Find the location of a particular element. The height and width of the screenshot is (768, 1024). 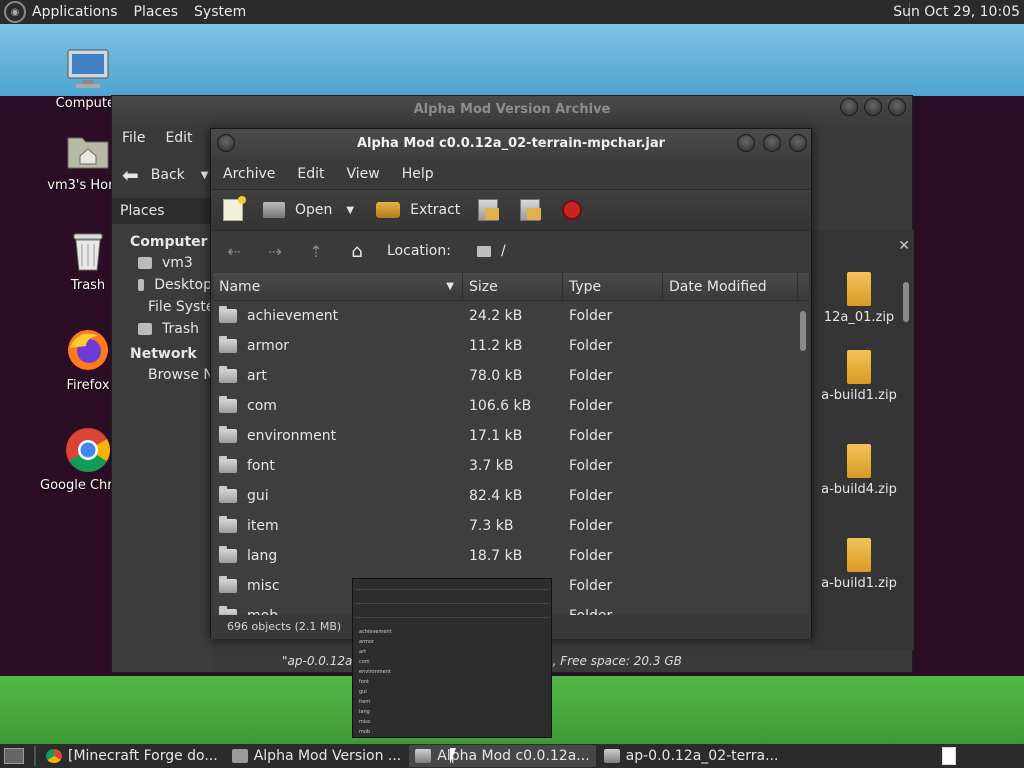

cell-size: 78.0 kB is located at coordinates (496, 376).